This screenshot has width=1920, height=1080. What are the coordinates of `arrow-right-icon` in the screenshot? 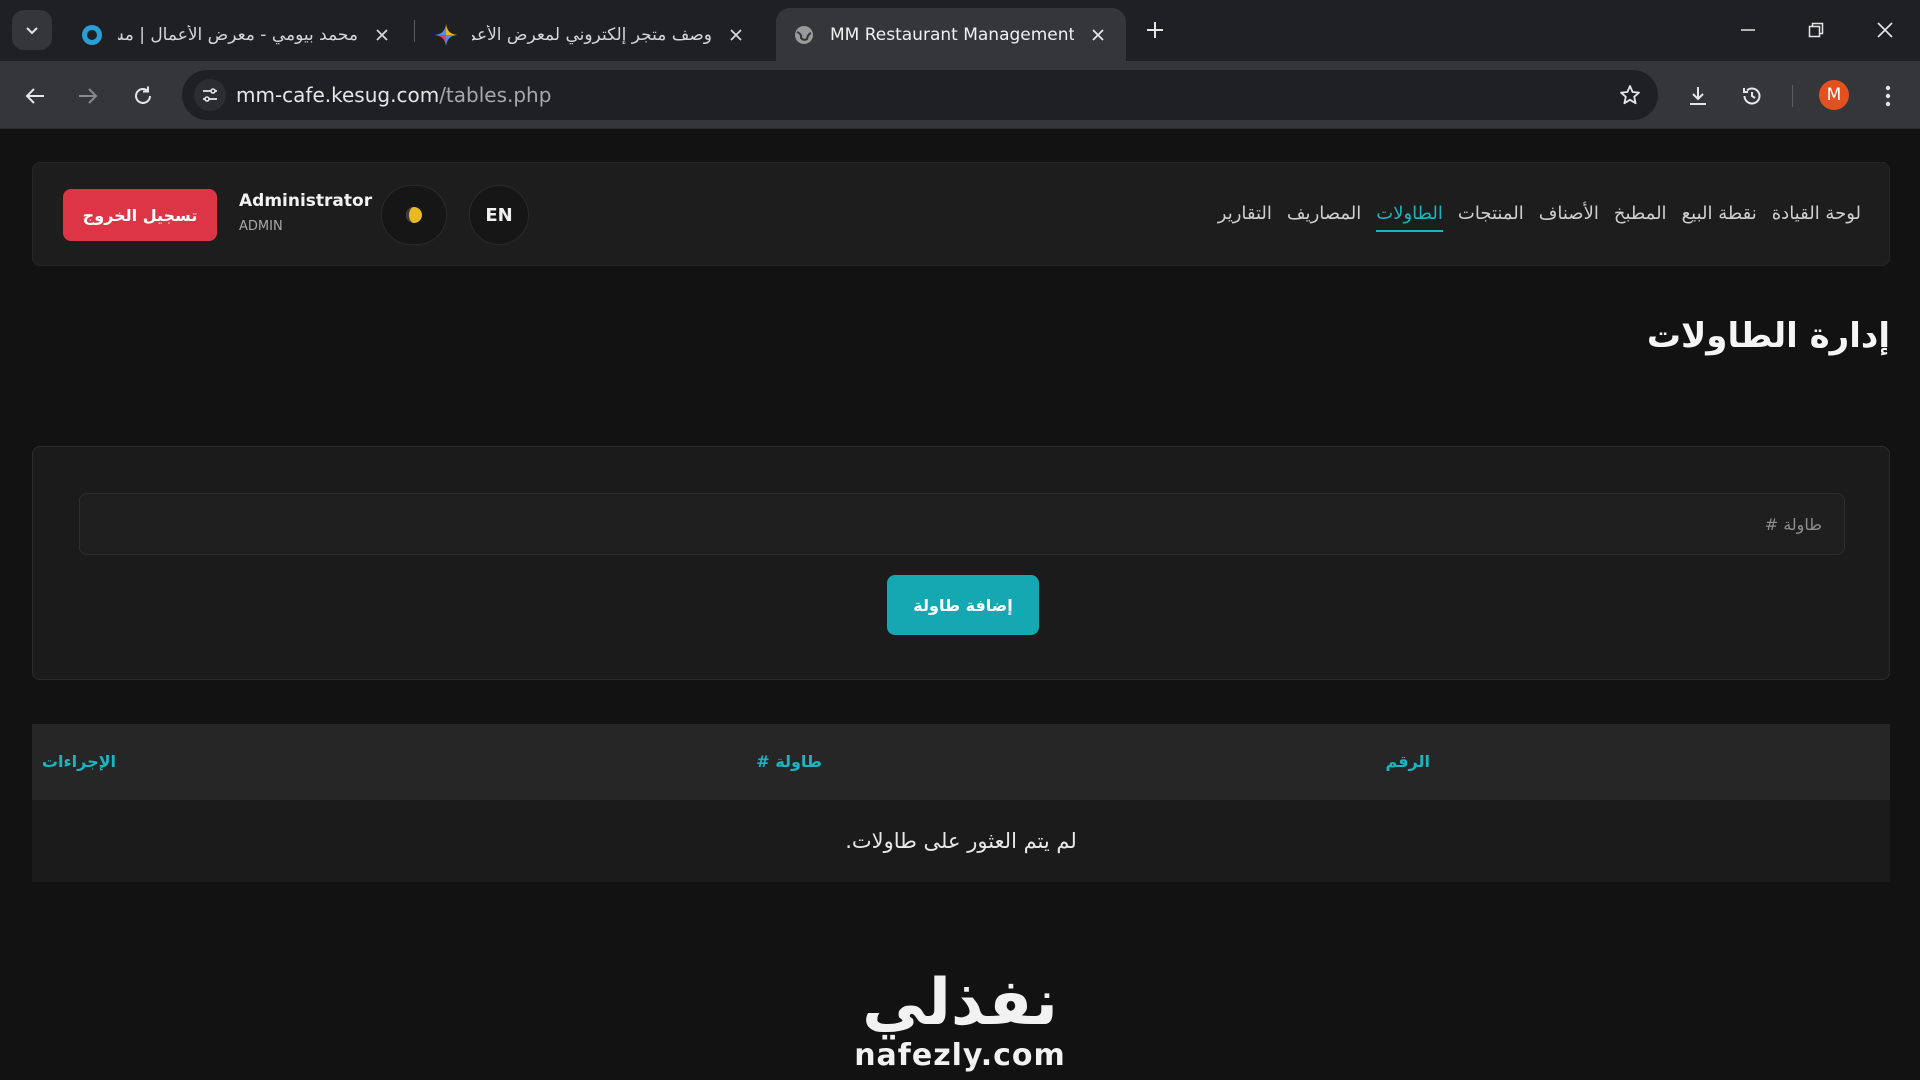 It's located at (88, 96).